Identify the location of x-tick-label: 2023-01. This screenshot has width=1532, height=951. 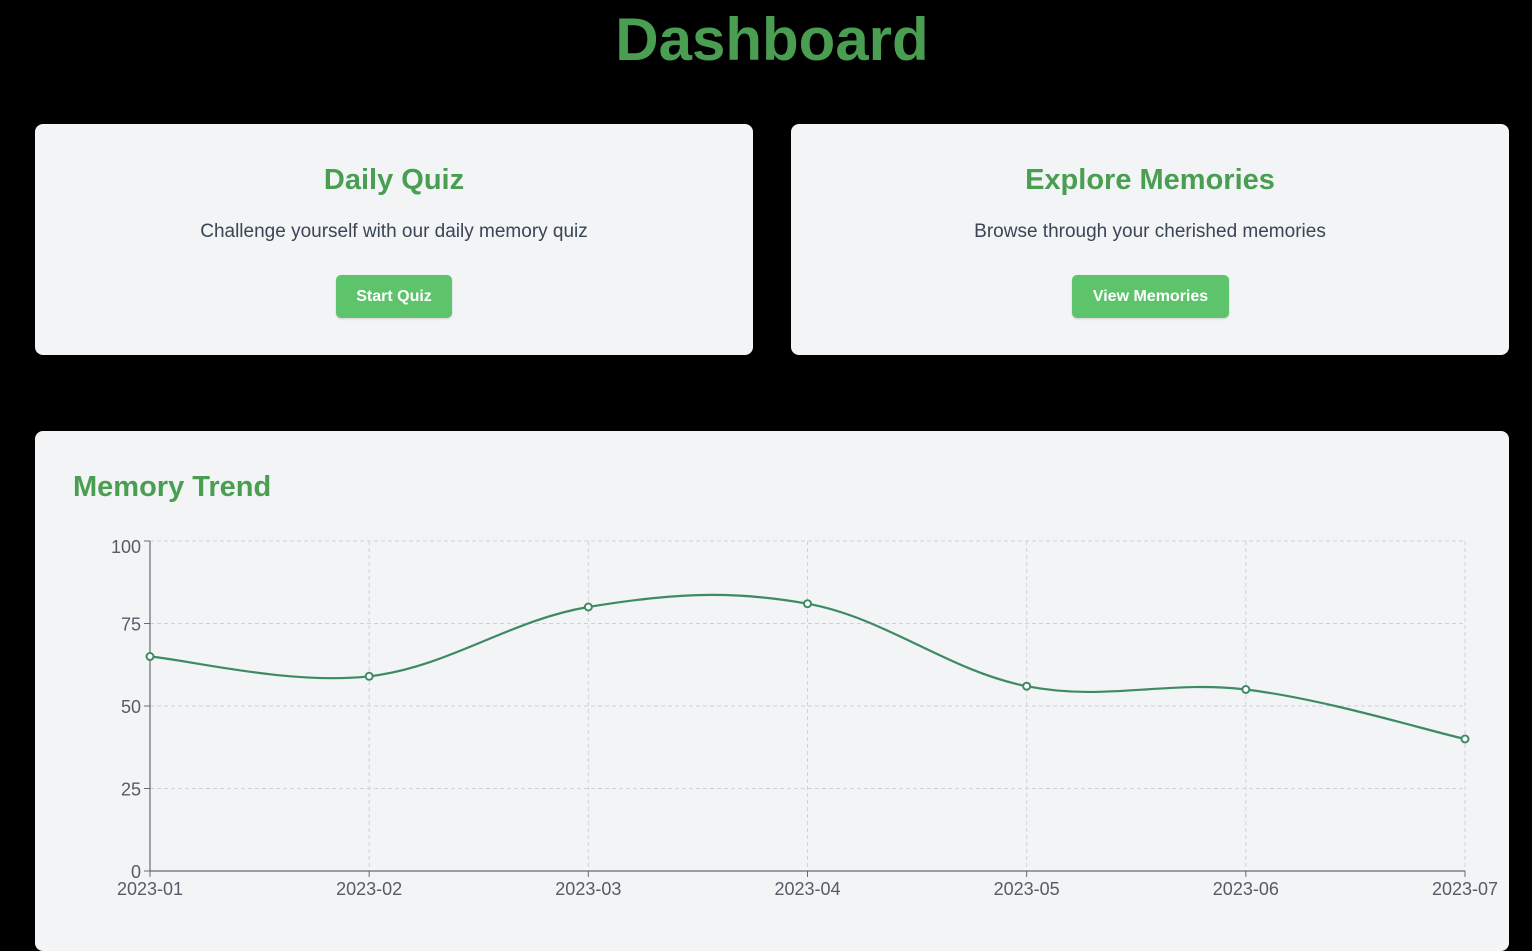
(150, 889).